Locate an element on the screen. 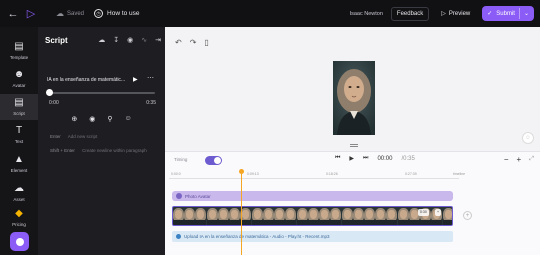 This screenshot has width=540, height=255. submit-label: Submit is located at coordinates (505, 13).